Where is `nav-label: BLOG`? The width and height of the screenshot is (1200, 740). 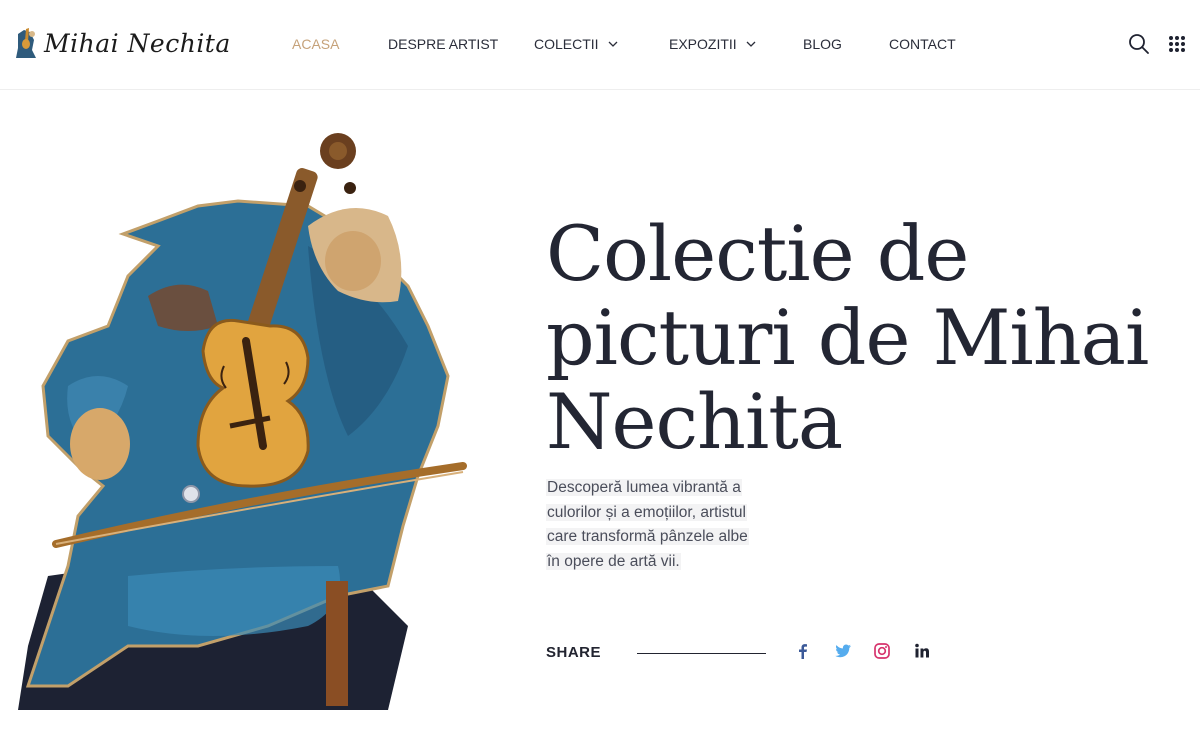 nav-label: BLOG is located at coordinates (822, 44).